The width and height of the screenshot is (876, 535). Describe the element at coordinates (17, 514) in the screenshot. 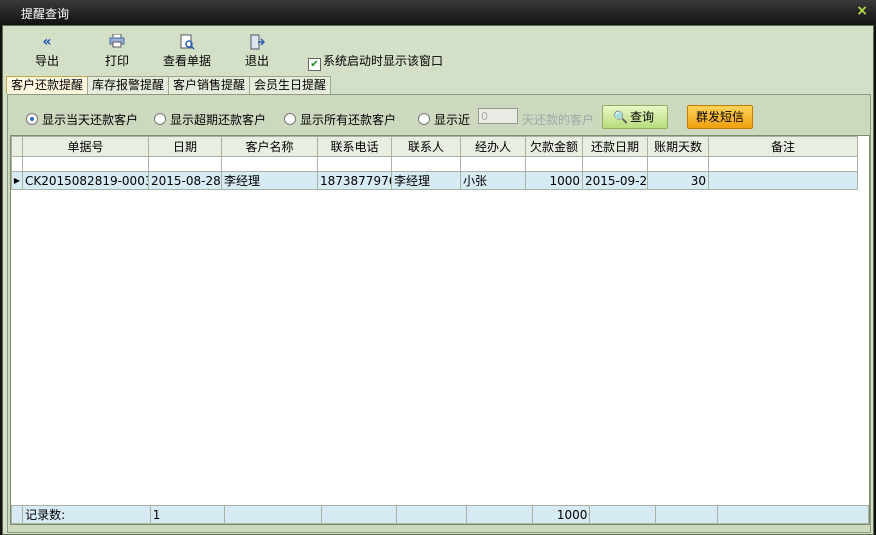

I see `summary-indicator` at that location.